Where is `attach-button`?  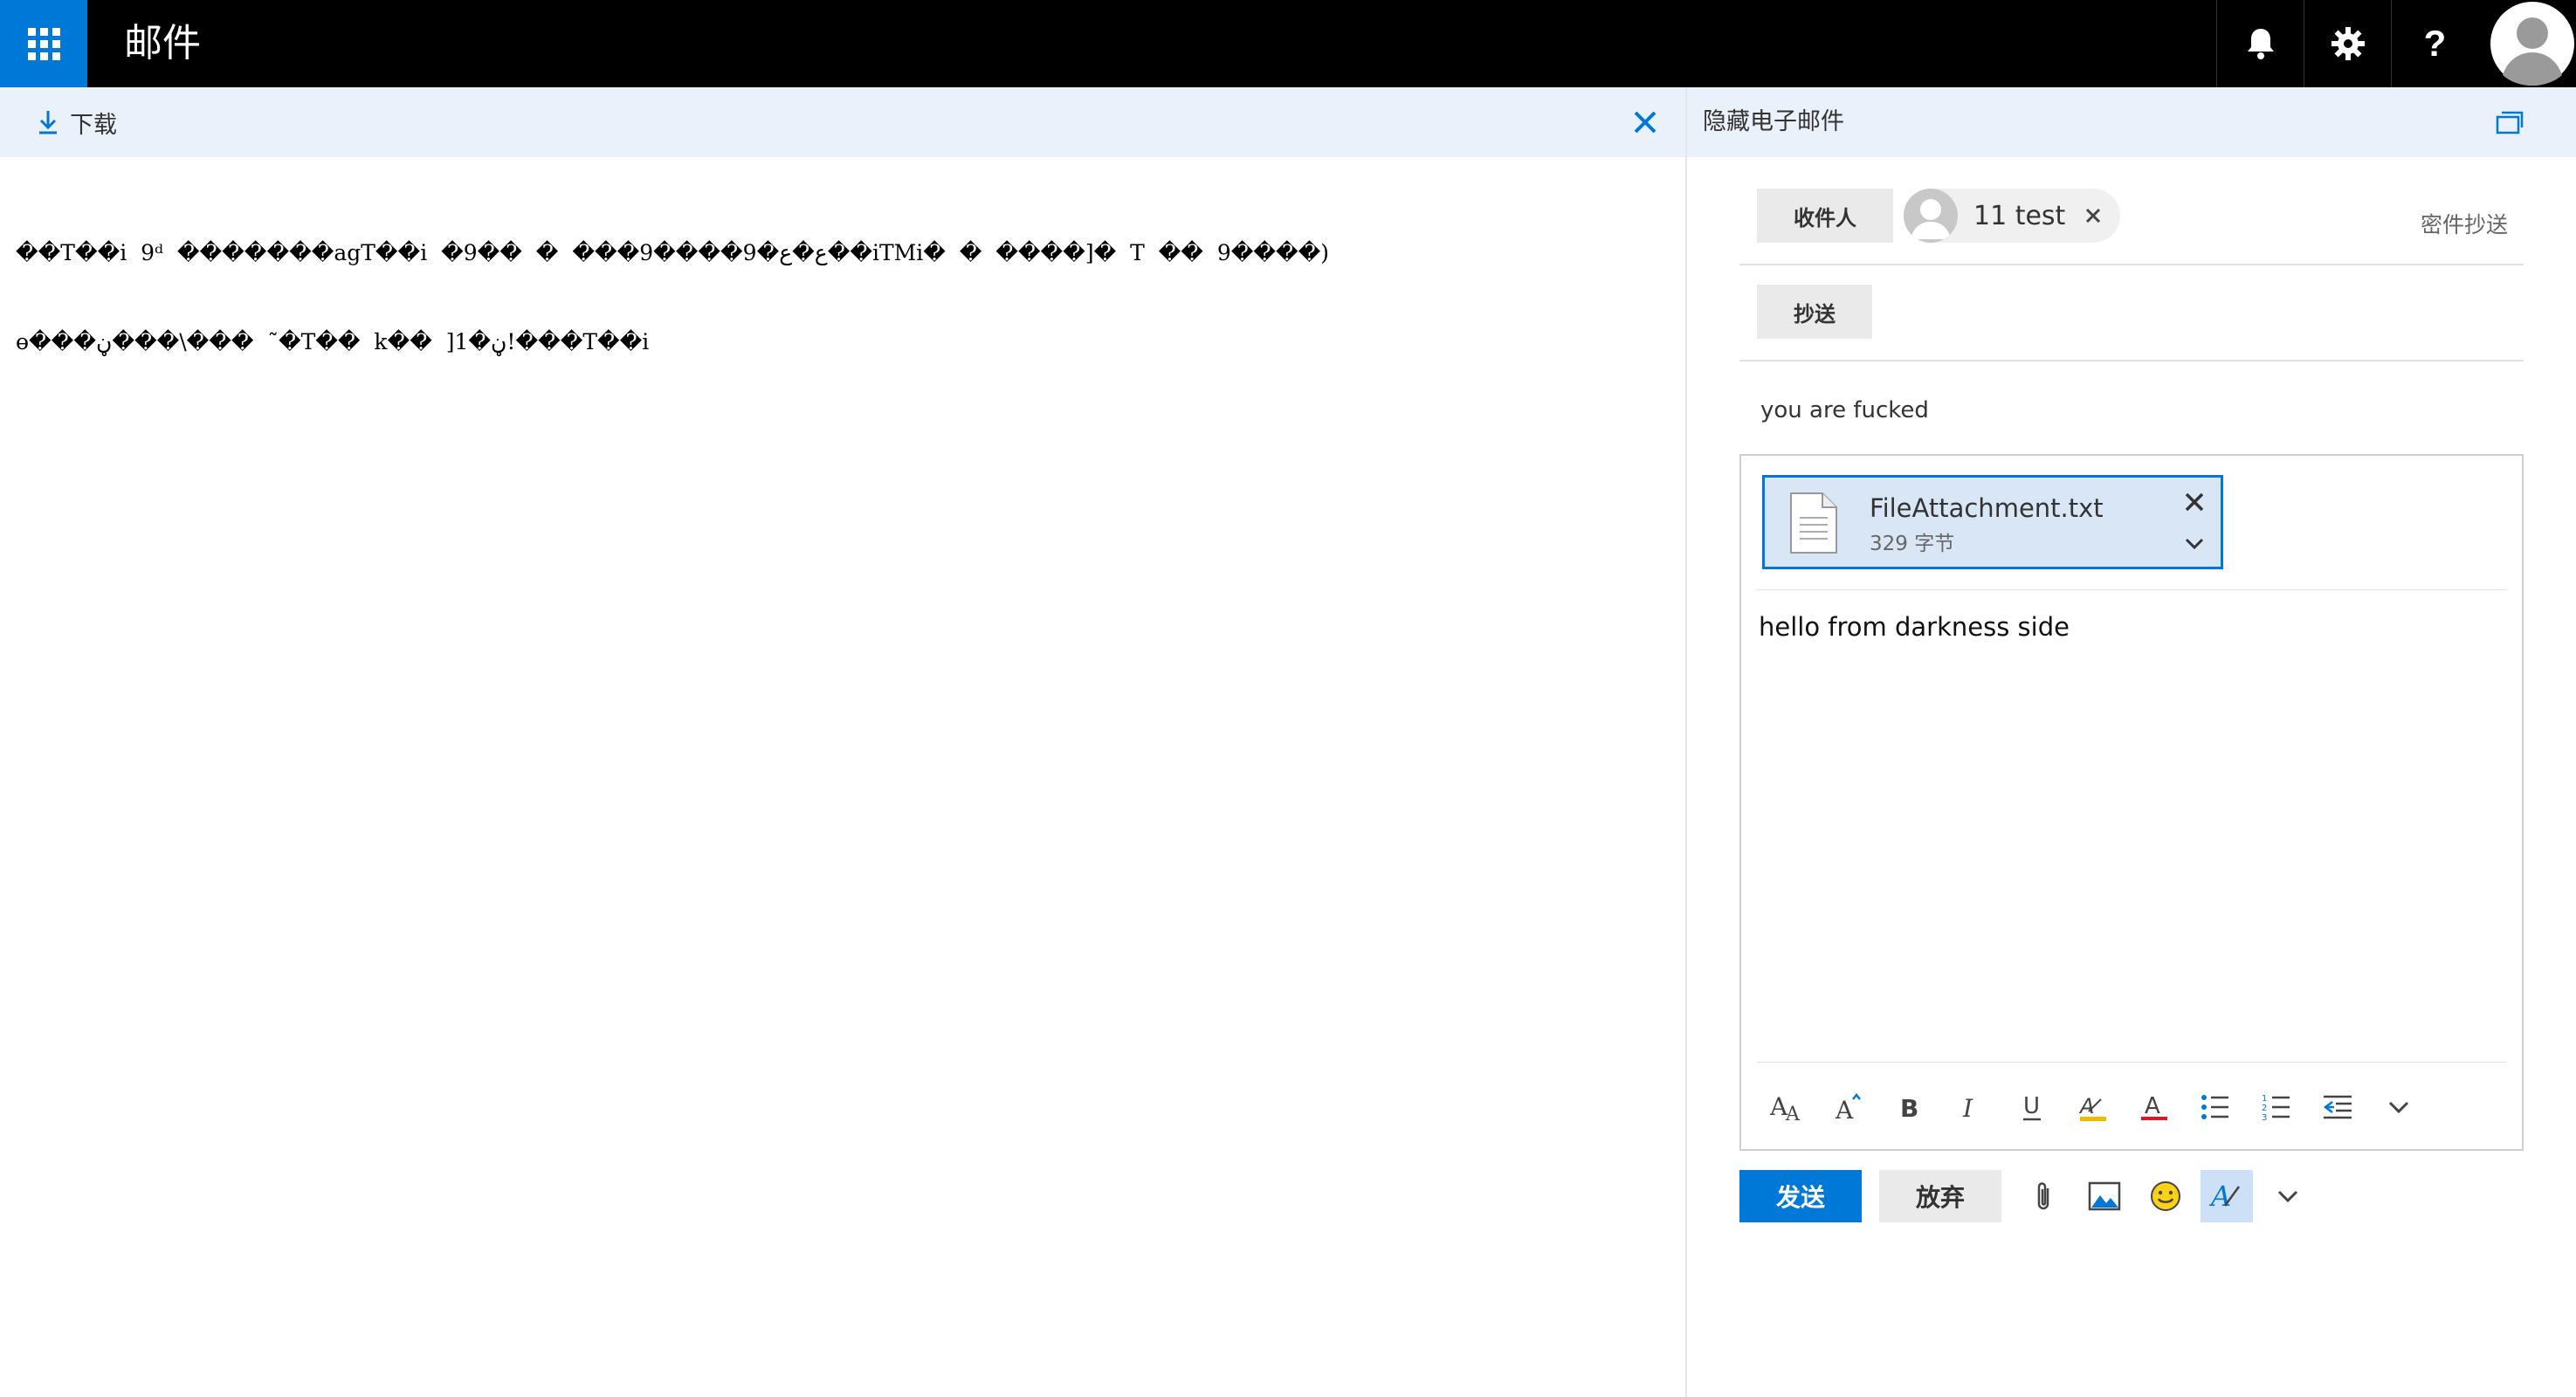 attach-button is located at coordinates (2043, 1196).